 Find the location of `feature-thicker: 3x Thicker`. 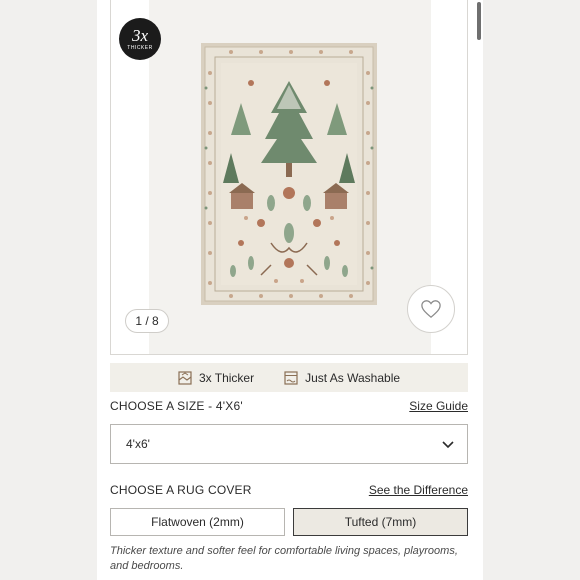

feature-thicker: 3x Thicker is located at coordinates (216, 378).